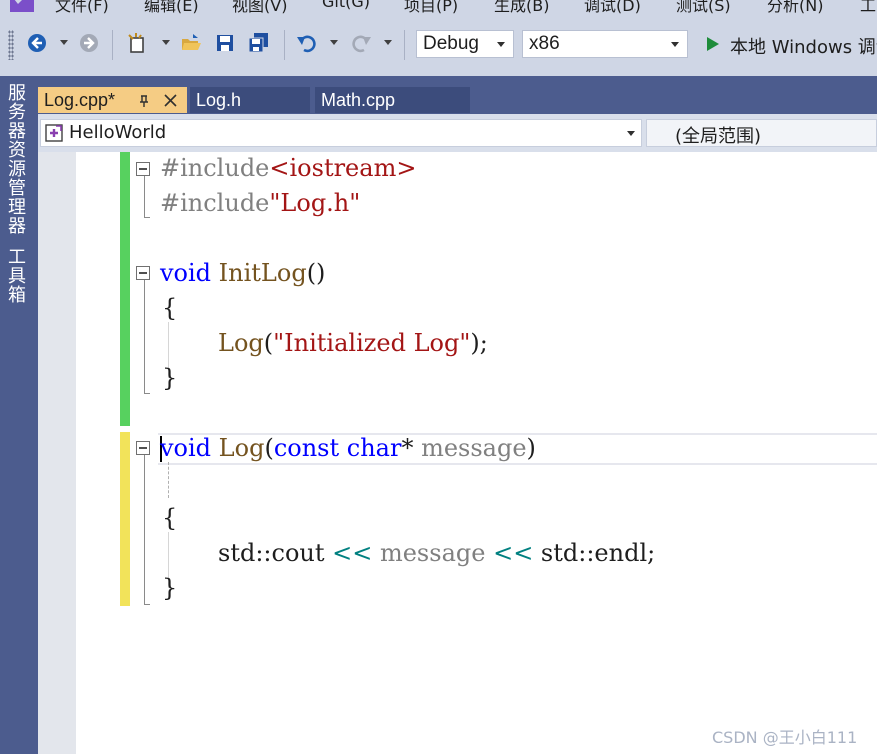 The image size is (877, 754). Describe the element at coordinates (718, 136) in the screenshot. I see `scope-name: (全局范围)` at that location.